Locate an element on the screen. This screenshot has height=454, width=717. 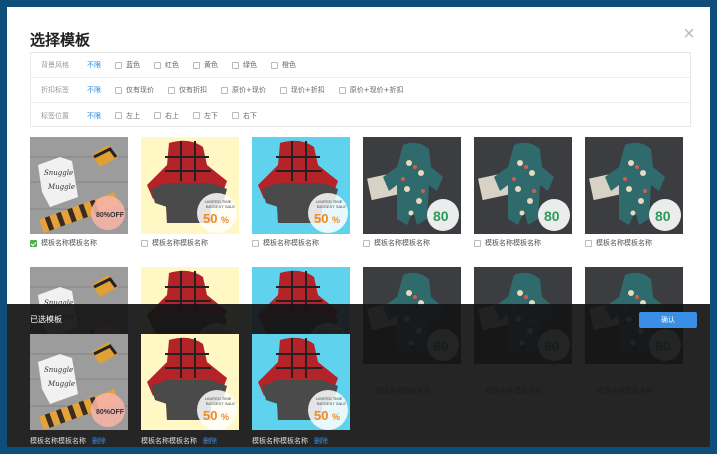
filter-option-label: 黄色 is located at coordinates (211, 65).